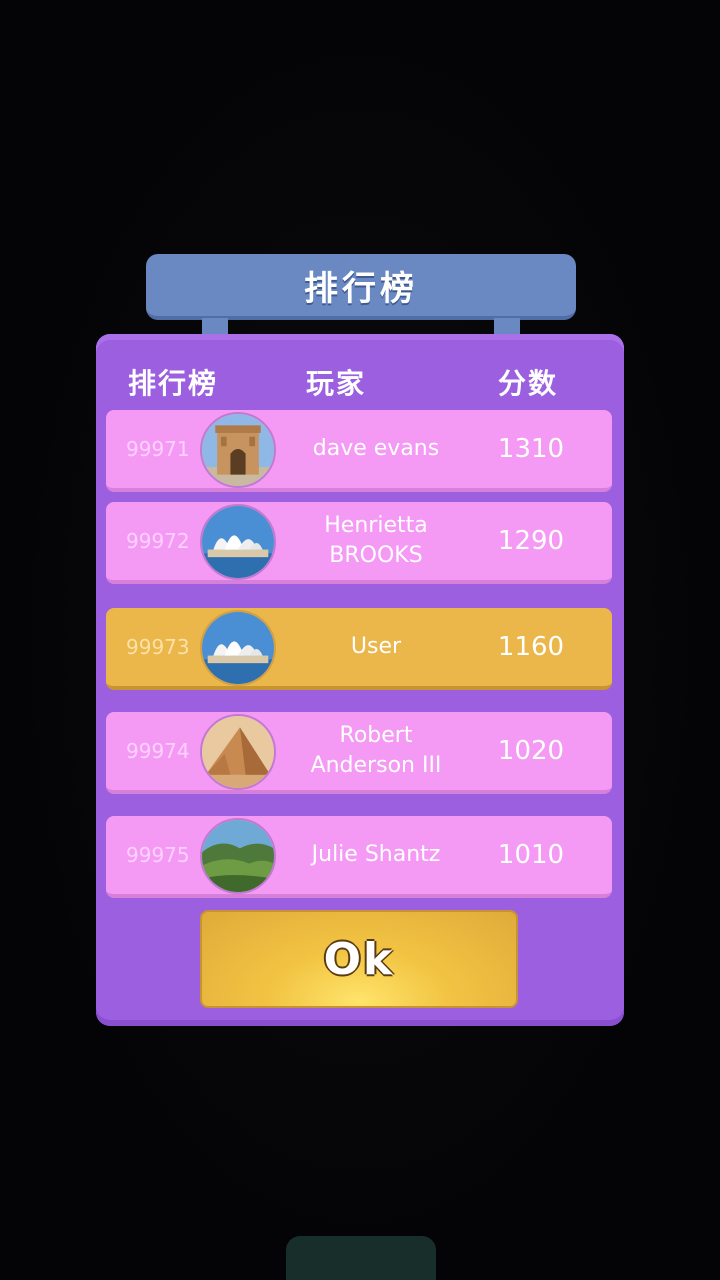 The width and height of the screenshot is (720, 1280). I want to click on row-rank: 99974, so click(158, 751).